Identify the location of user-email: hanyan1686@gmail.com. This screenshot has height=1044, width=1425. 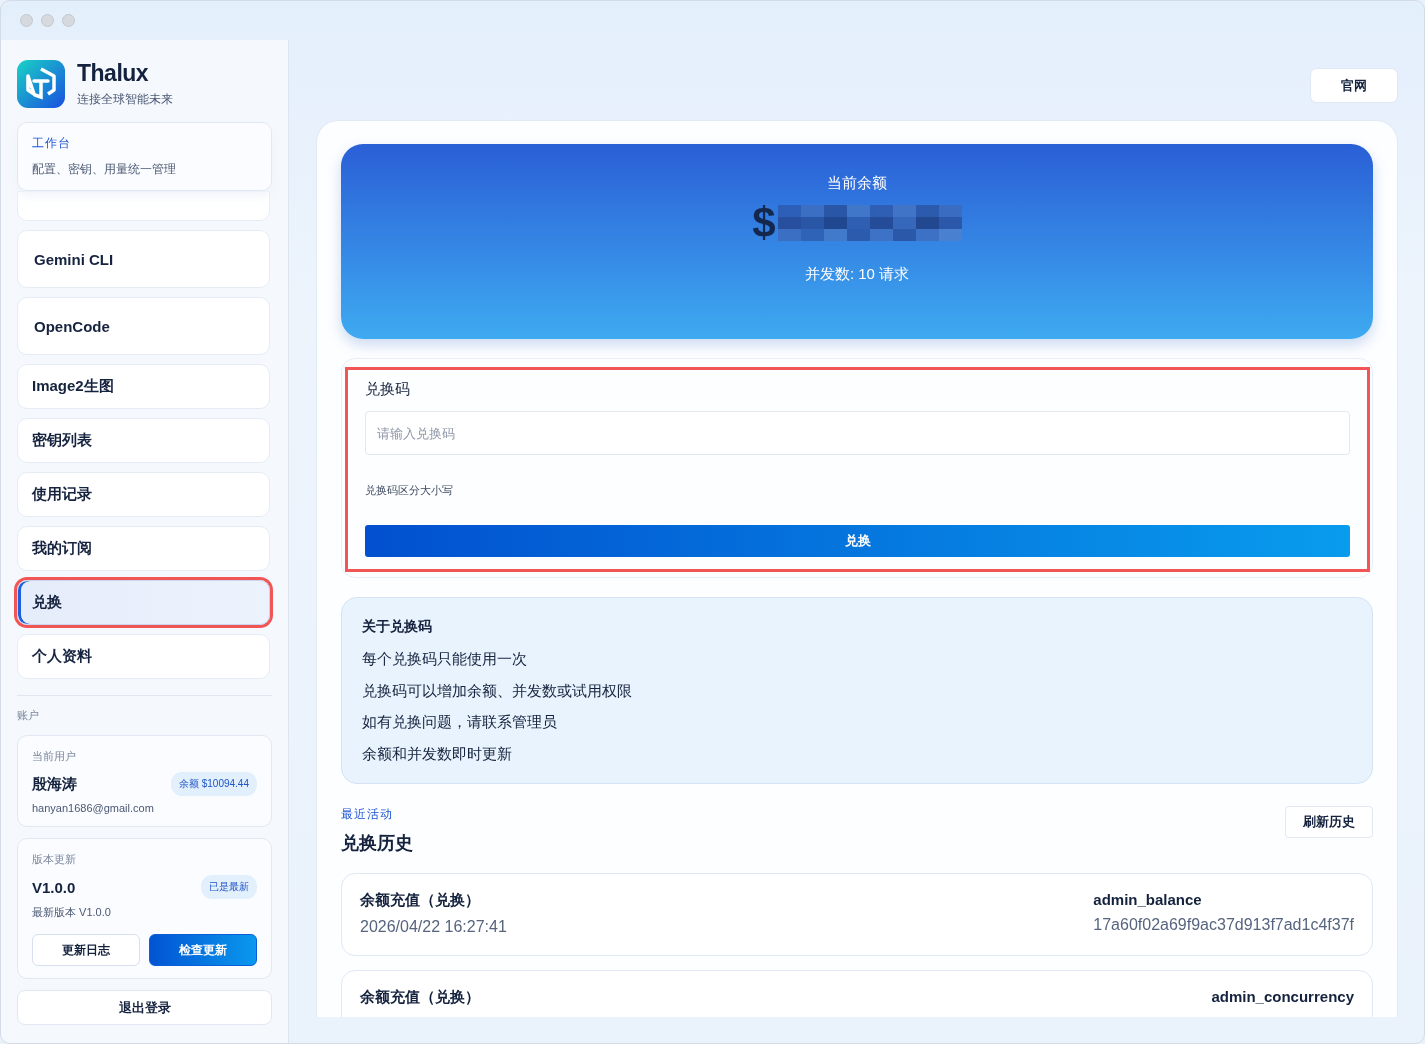
(93, 808).